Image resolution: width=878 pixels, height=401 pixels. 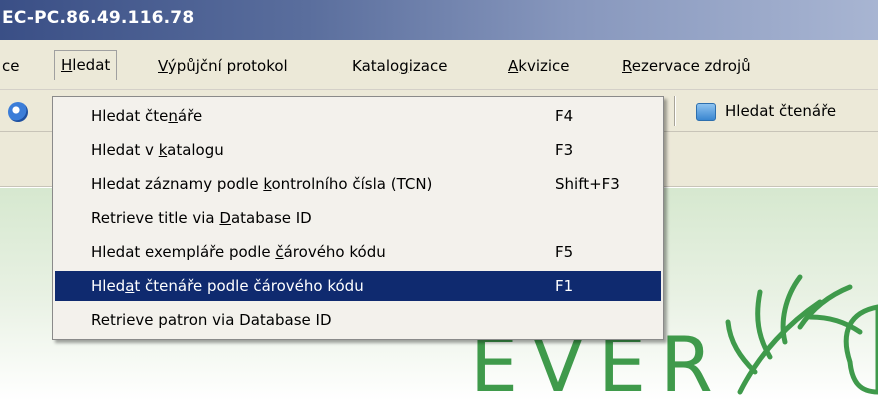 I want to click on menu-item-label: Retrieve title via Database ID, so click(x=201, y=218).